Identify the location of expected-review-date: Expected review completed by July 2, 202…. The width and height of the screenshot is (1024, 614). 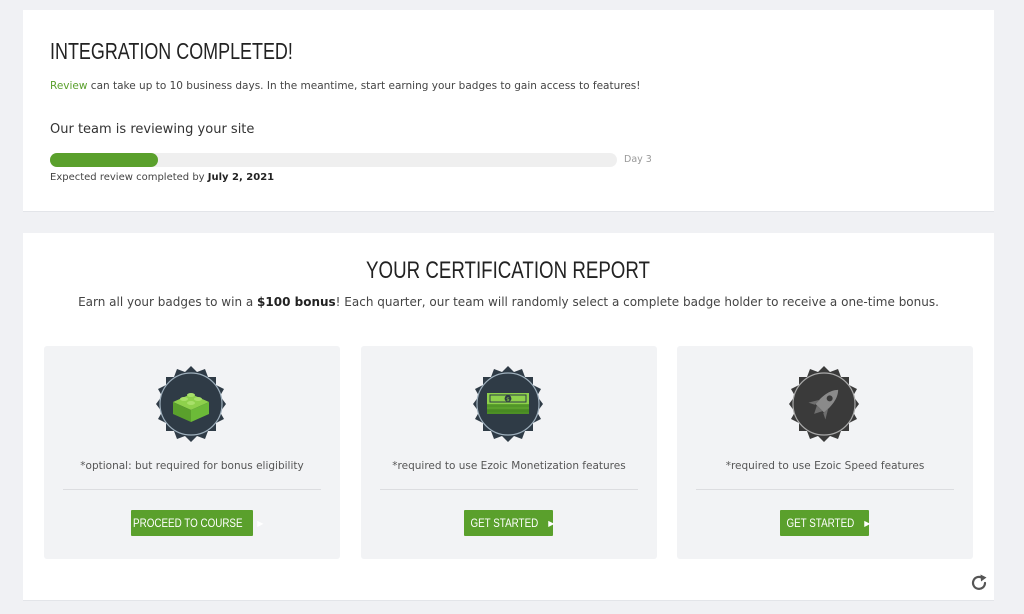
(162, 177).